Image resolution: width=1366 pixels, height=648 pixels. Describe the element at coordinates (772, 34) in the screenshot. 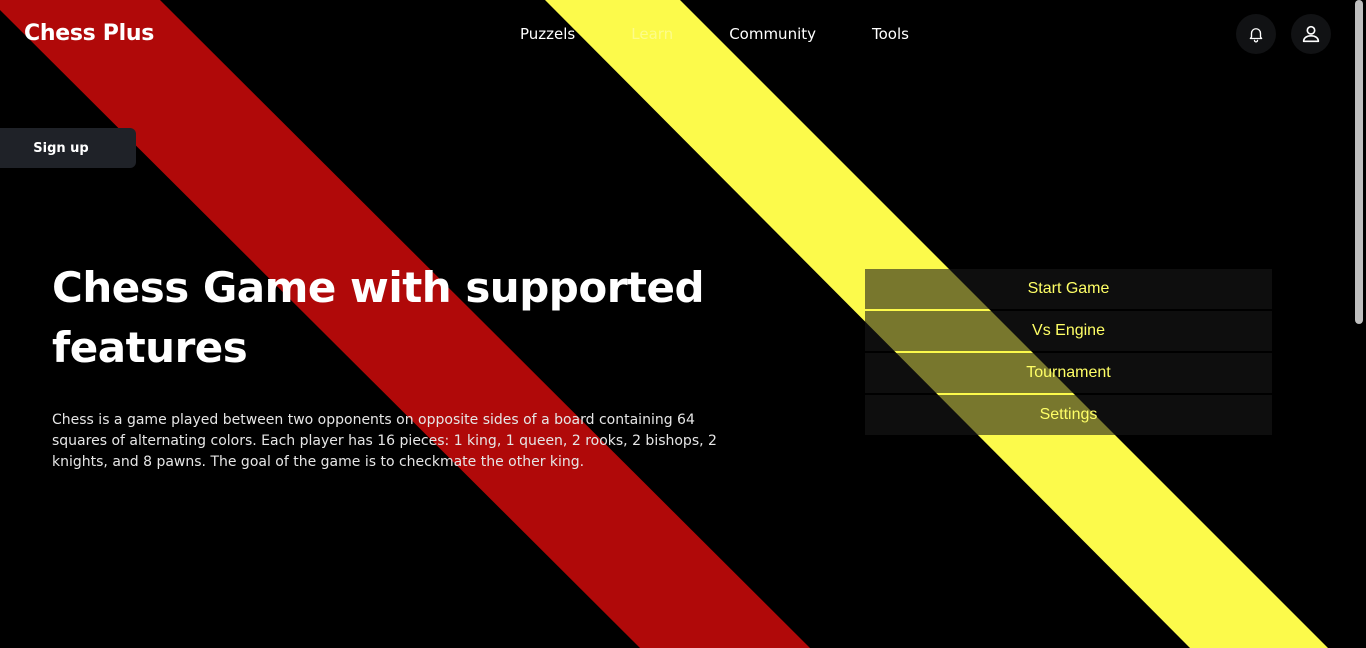

I see `nav-community: Community` at that location.